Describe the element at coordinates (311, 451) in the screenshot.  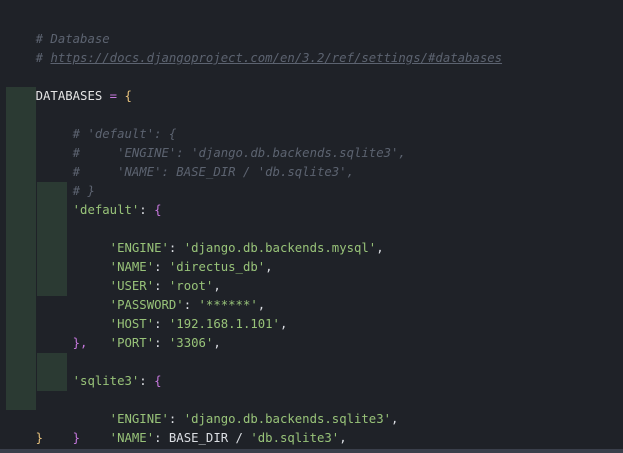
I see `horizontal-scrollbar` at that location.